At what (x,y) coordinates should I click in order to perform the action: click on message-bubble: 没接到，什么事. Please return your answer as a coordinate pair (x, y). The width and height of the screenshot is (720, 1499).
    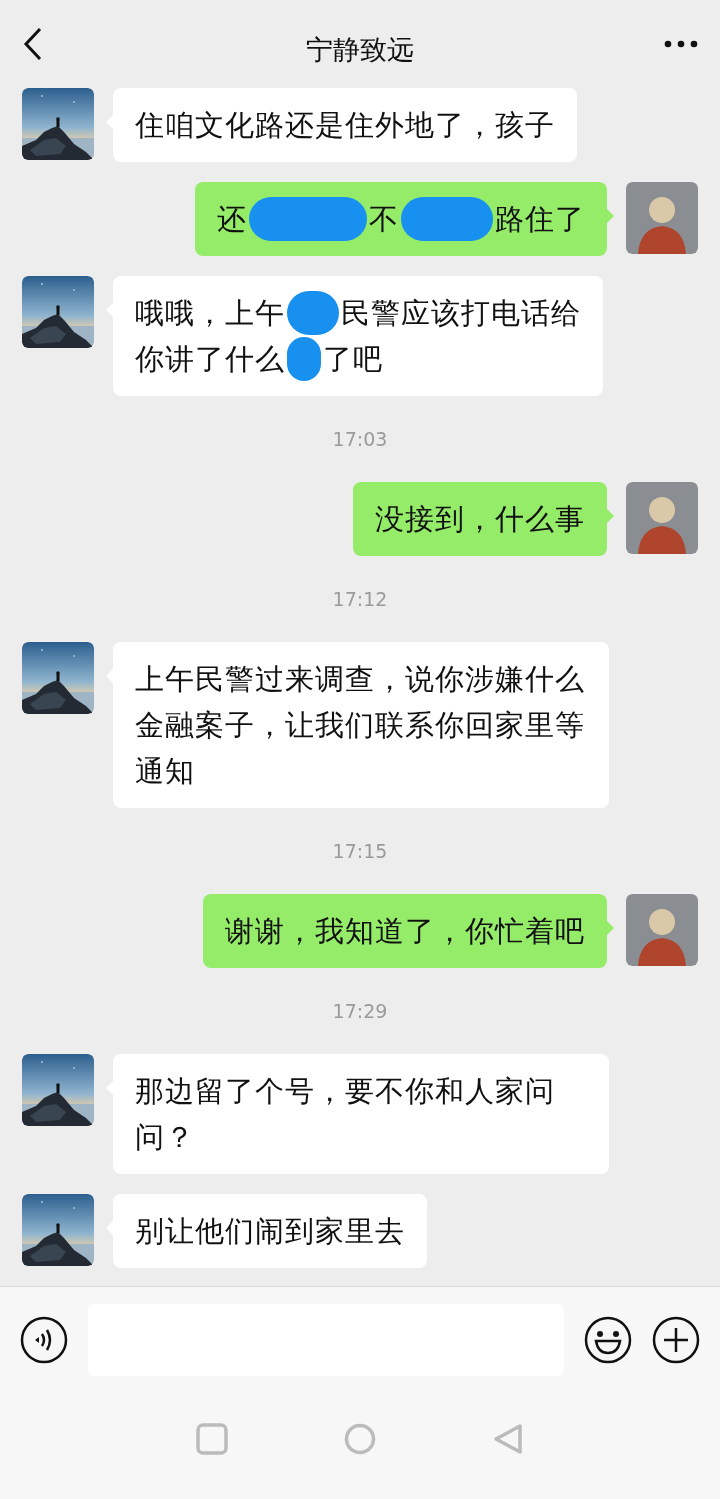
    Looking at the image, I should click on (480, 519).